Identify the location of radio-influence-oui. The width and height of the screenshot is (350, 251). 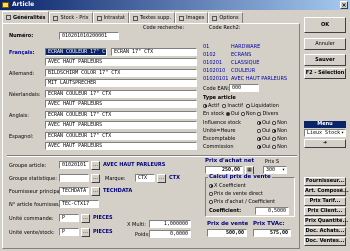
(259, 122).